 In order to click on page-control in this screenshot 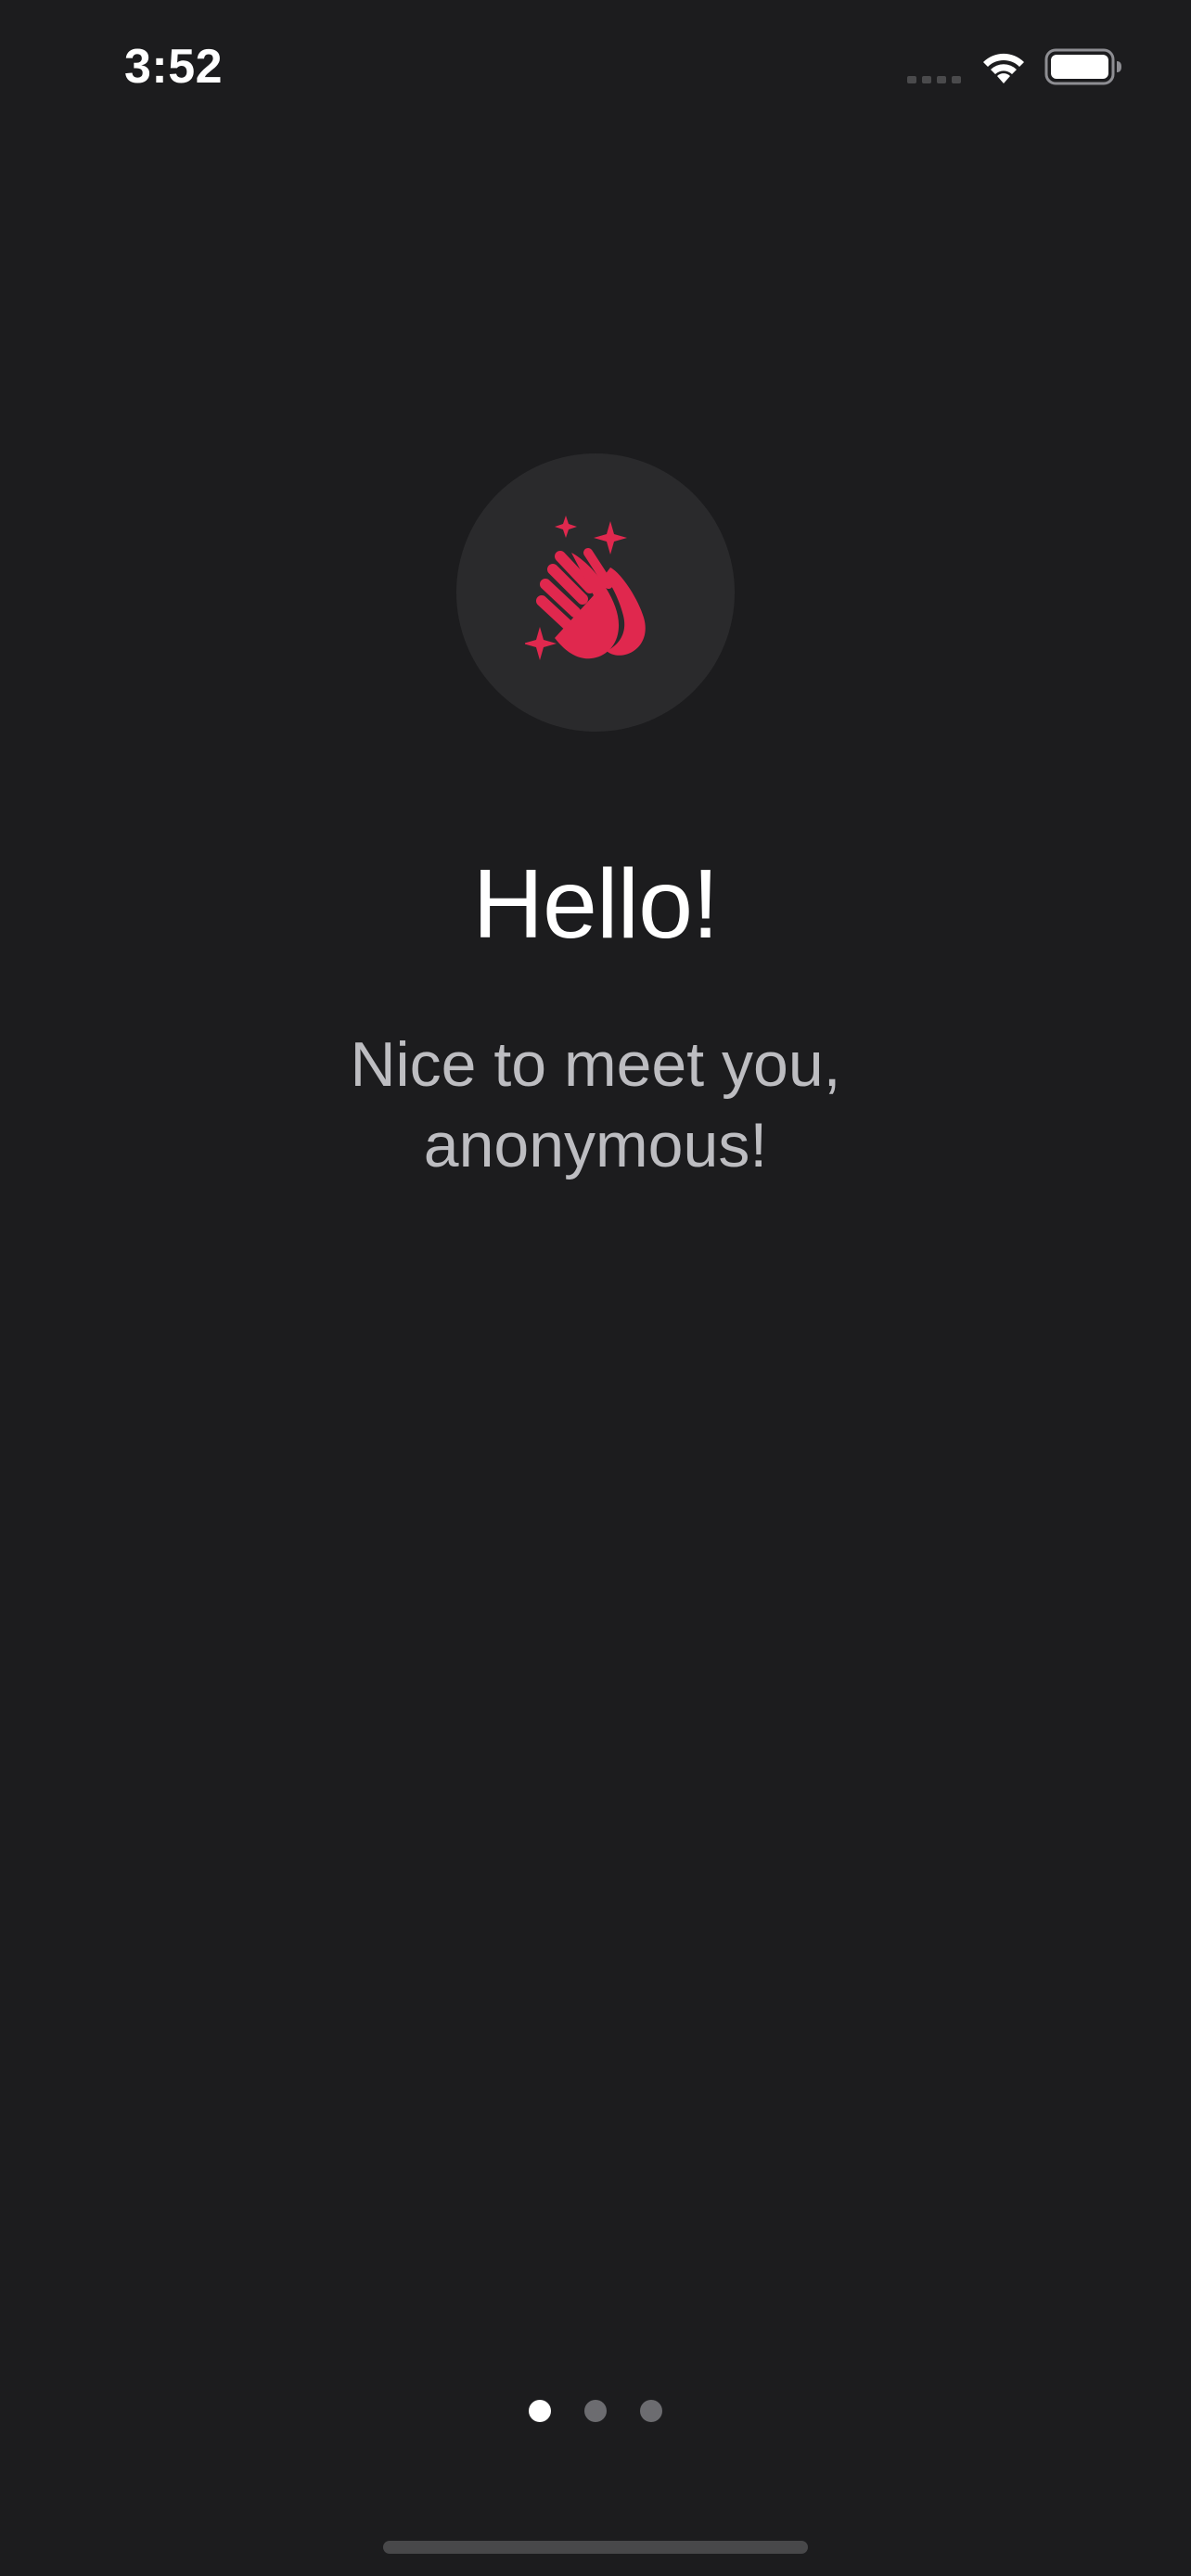, I will do `click(595, 2411)`.